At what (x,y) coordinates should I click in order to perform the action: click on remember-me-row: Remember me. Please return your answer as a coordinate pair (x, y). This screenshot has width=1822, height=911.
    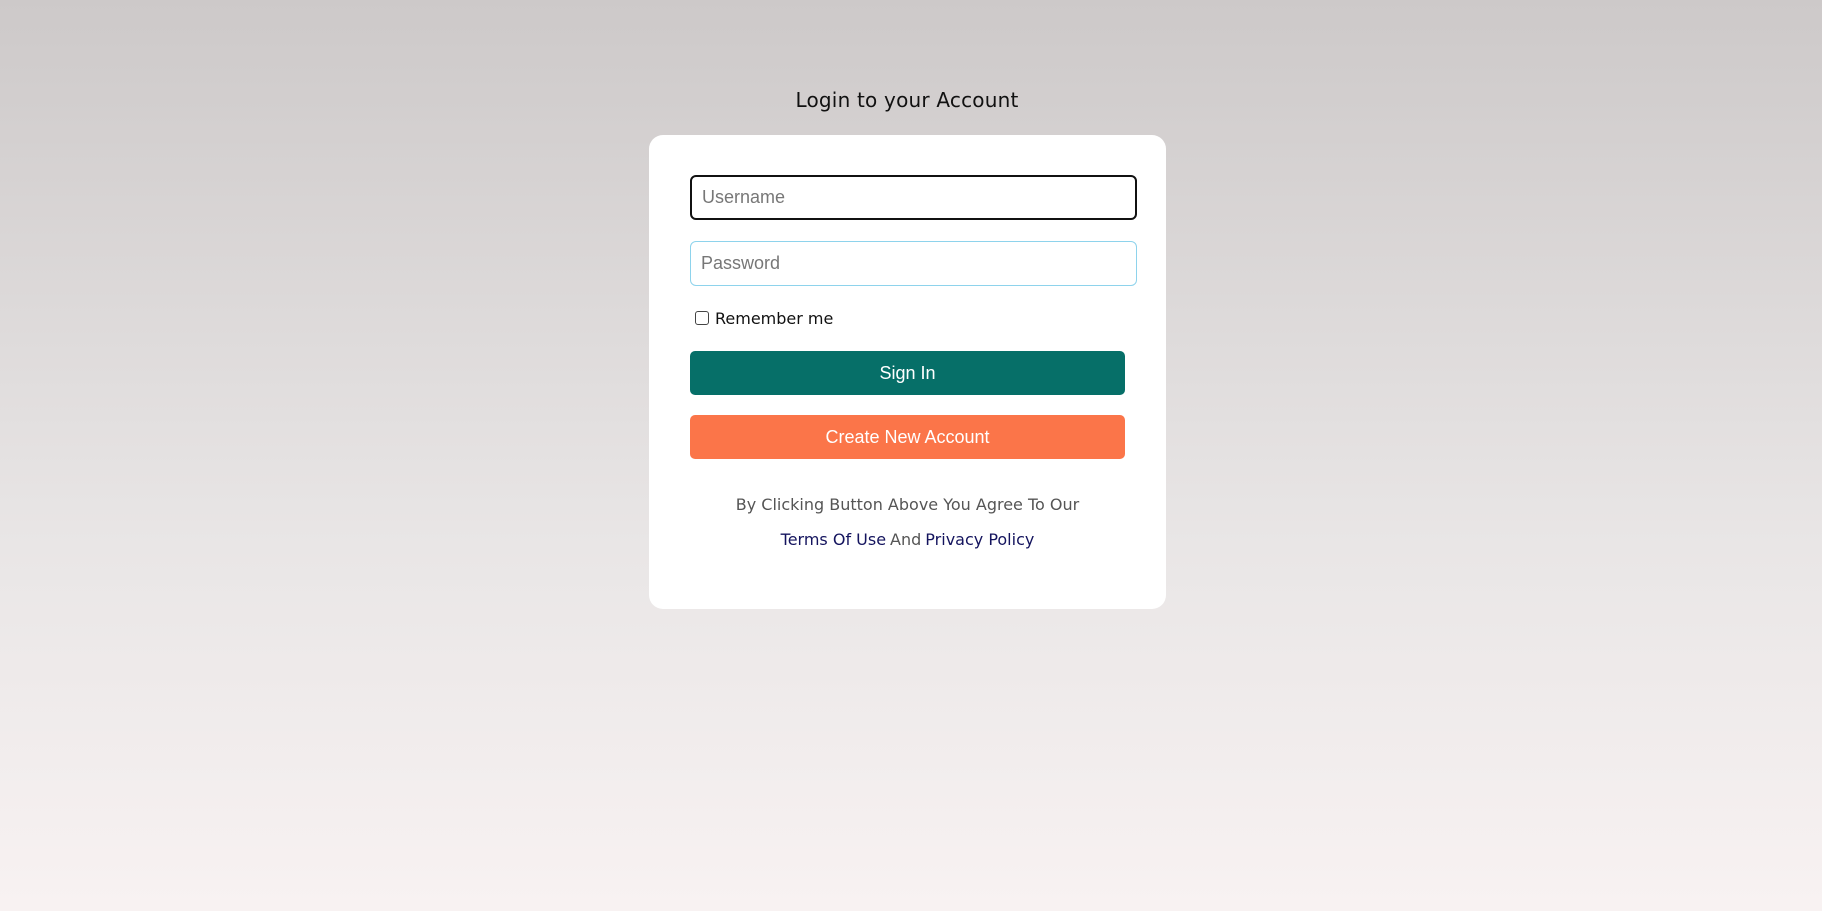
    Looking at the image, I should click on (764, 318).